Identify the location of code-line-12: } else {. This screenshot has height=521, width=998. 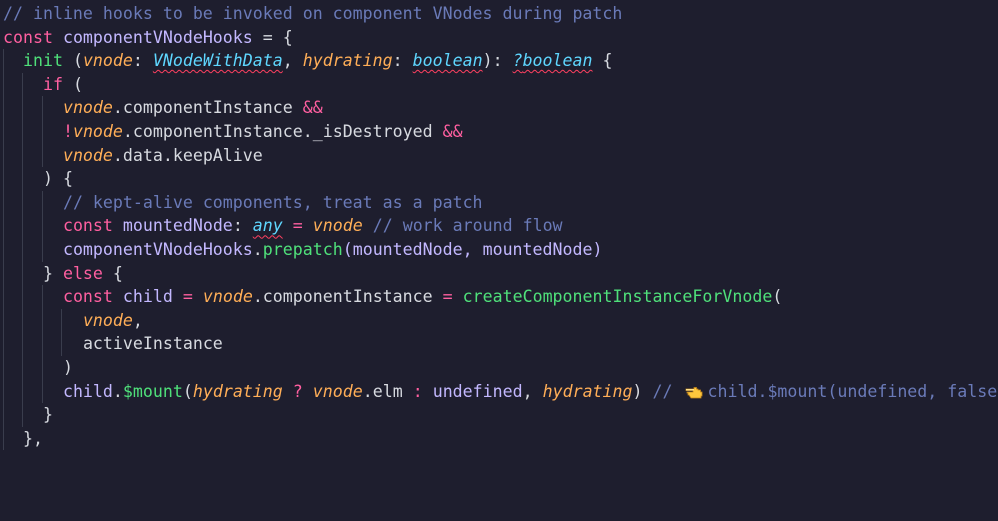
(499, 274).